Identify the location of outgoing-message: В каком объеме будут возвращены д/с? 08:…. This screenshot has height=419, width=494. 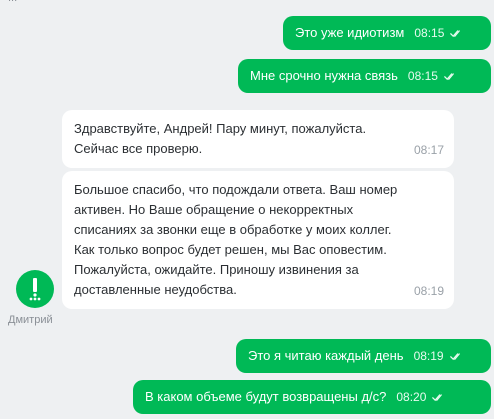
(312, 397).